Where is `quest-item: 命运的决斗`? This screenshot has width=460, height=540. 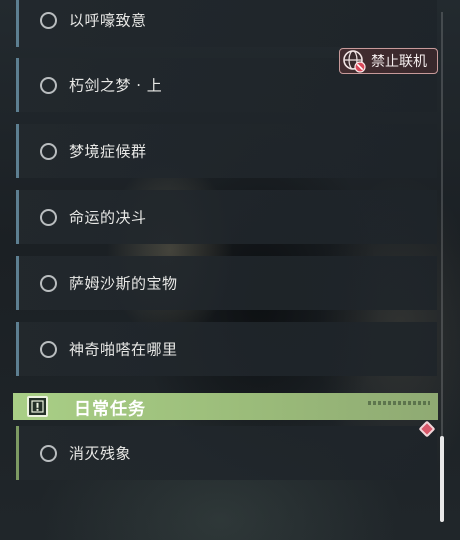 quest-item: 命运的决斗 is located at coordinates (226, 217).